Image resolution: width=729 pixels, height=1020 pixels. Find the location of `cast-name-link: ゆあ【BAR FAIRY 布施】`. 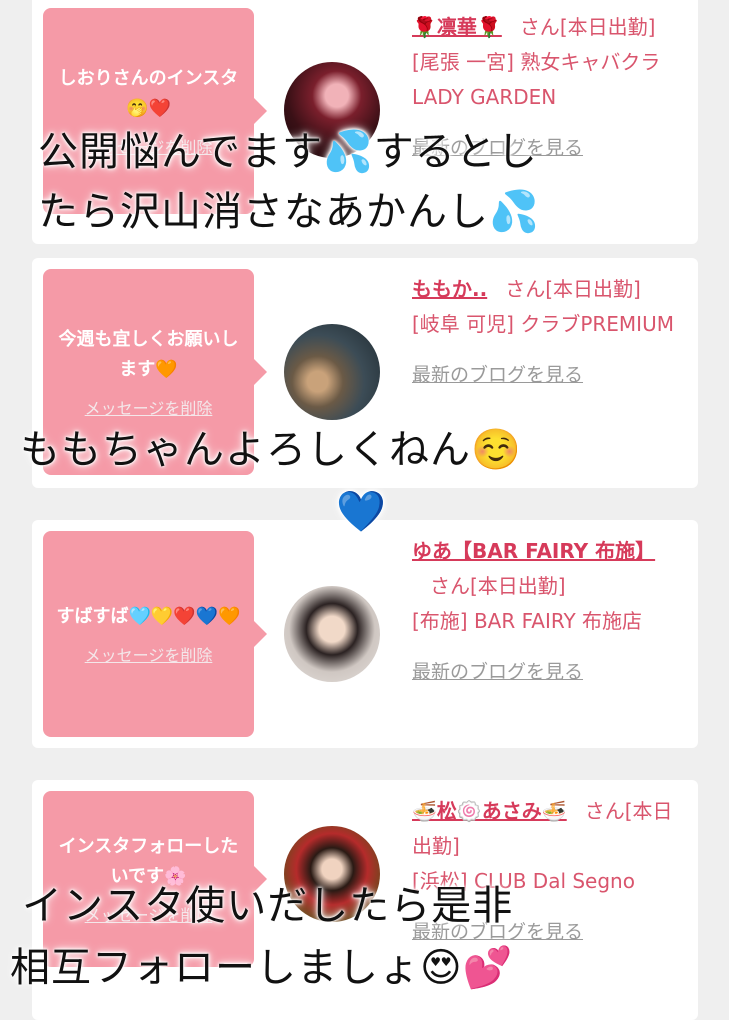

cast-name-link: ゆあ【BAR FAIRY 布施】 is located at coordinates (533, 551).